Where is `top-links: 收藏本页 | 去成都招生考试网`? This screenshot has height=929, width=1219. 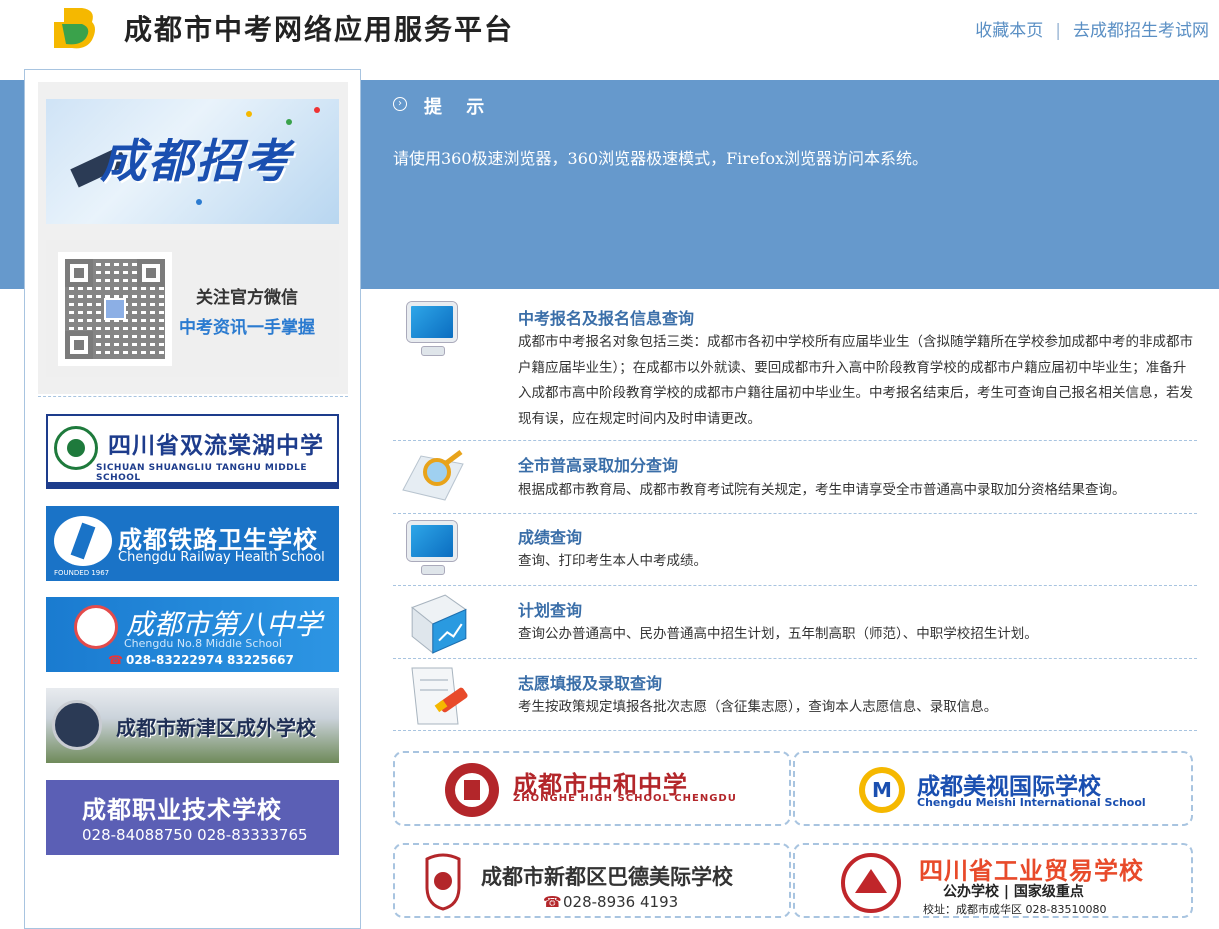
top-links: 收藏本页 | 去成都招生考试网 is located at coordinates (1092, 28).